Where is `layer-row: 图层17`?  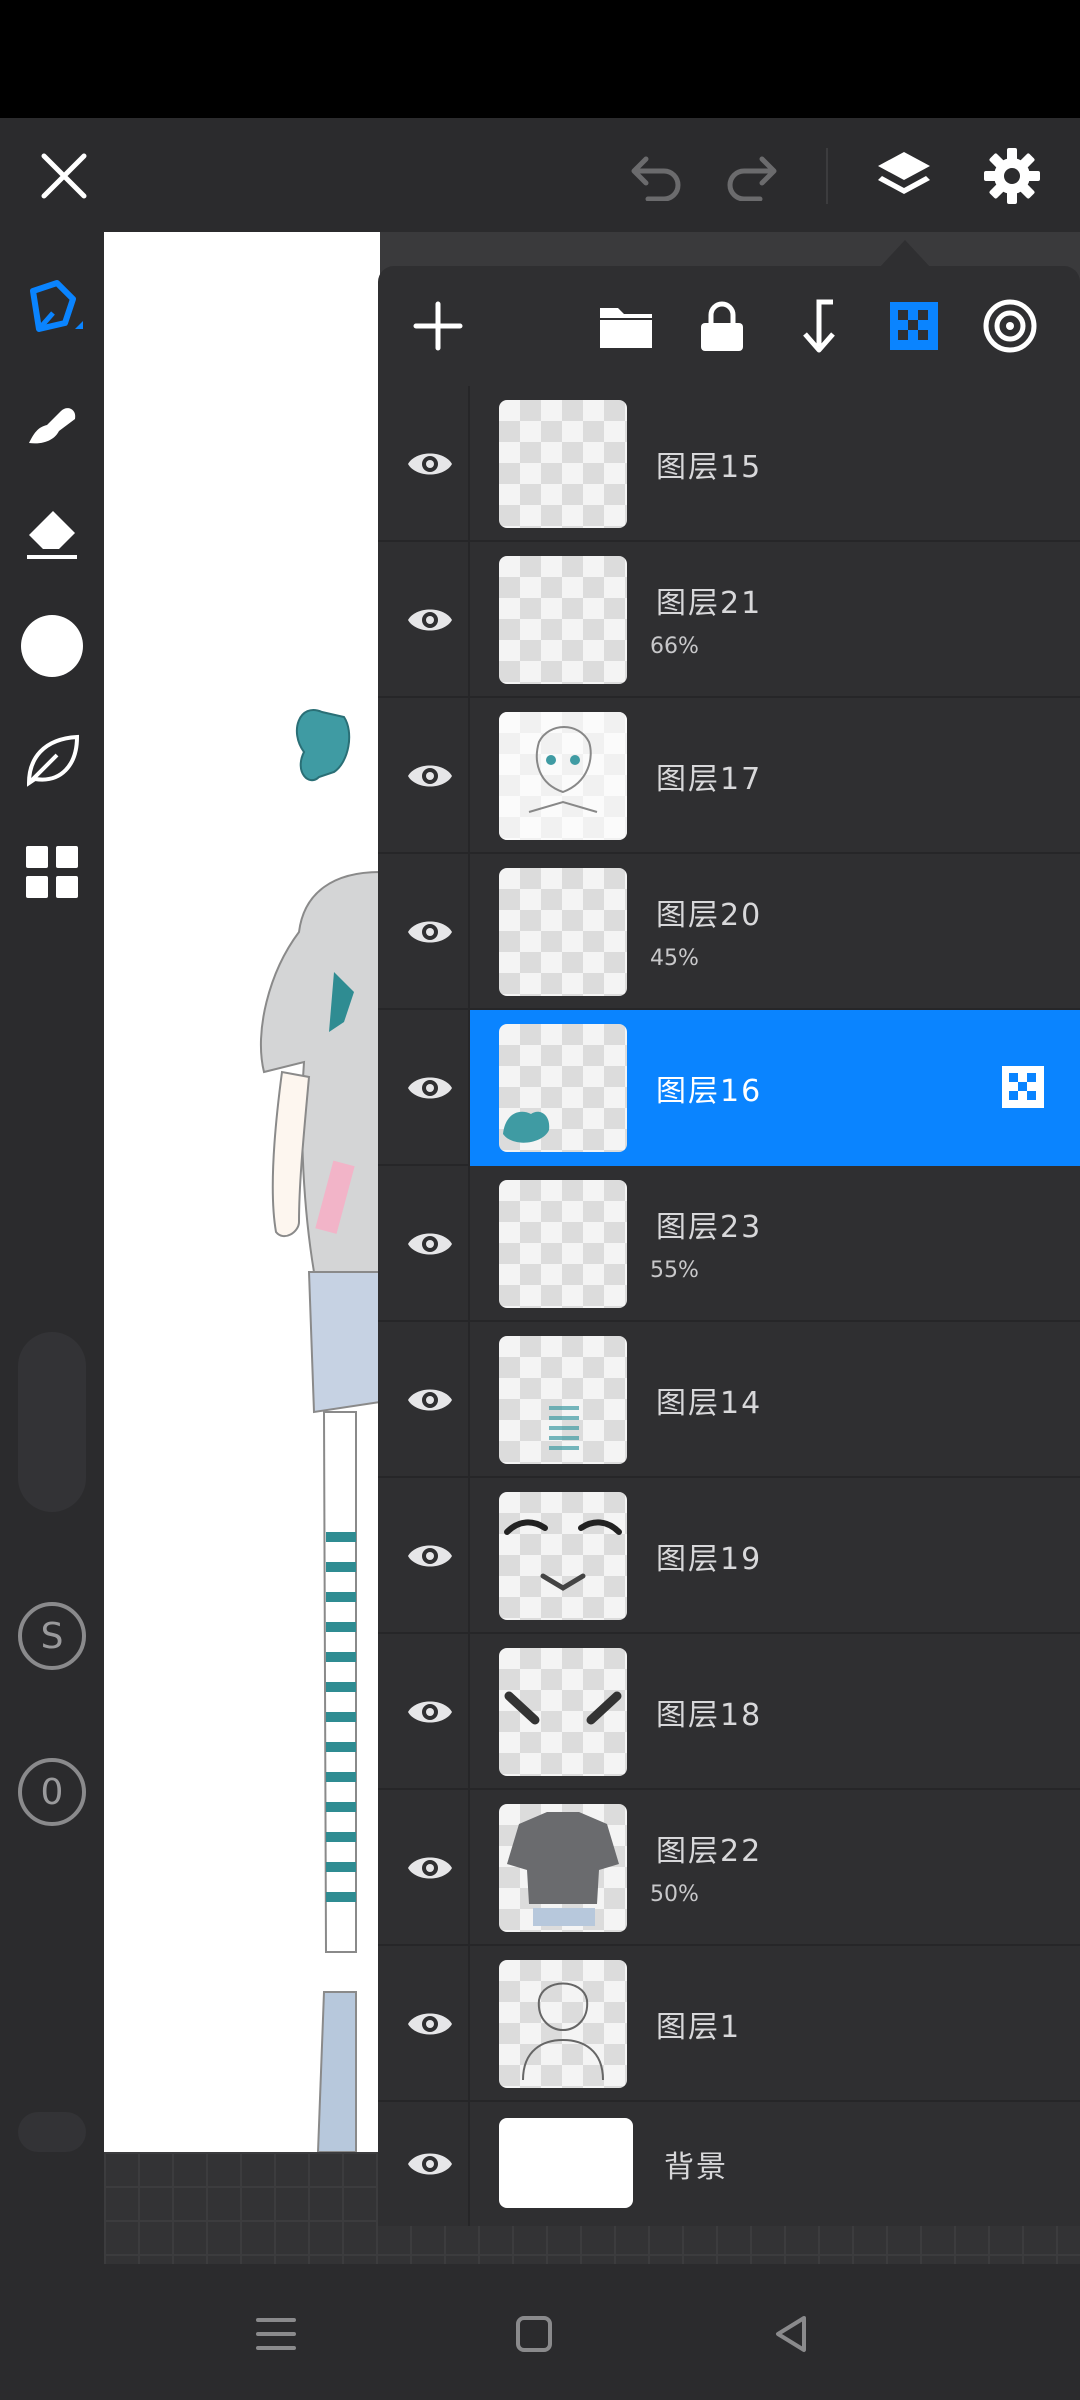 layer-row: 图层17 is located at coordinates (729, 776).